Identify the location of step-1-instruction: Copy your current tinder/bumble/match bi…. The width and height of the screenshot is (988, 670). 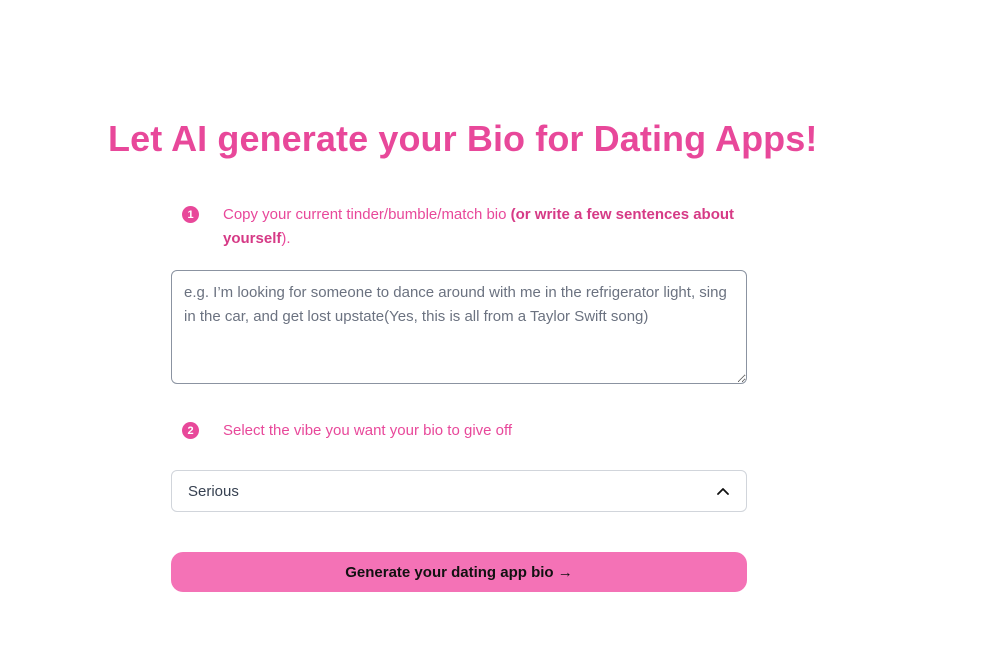
(482, 227).